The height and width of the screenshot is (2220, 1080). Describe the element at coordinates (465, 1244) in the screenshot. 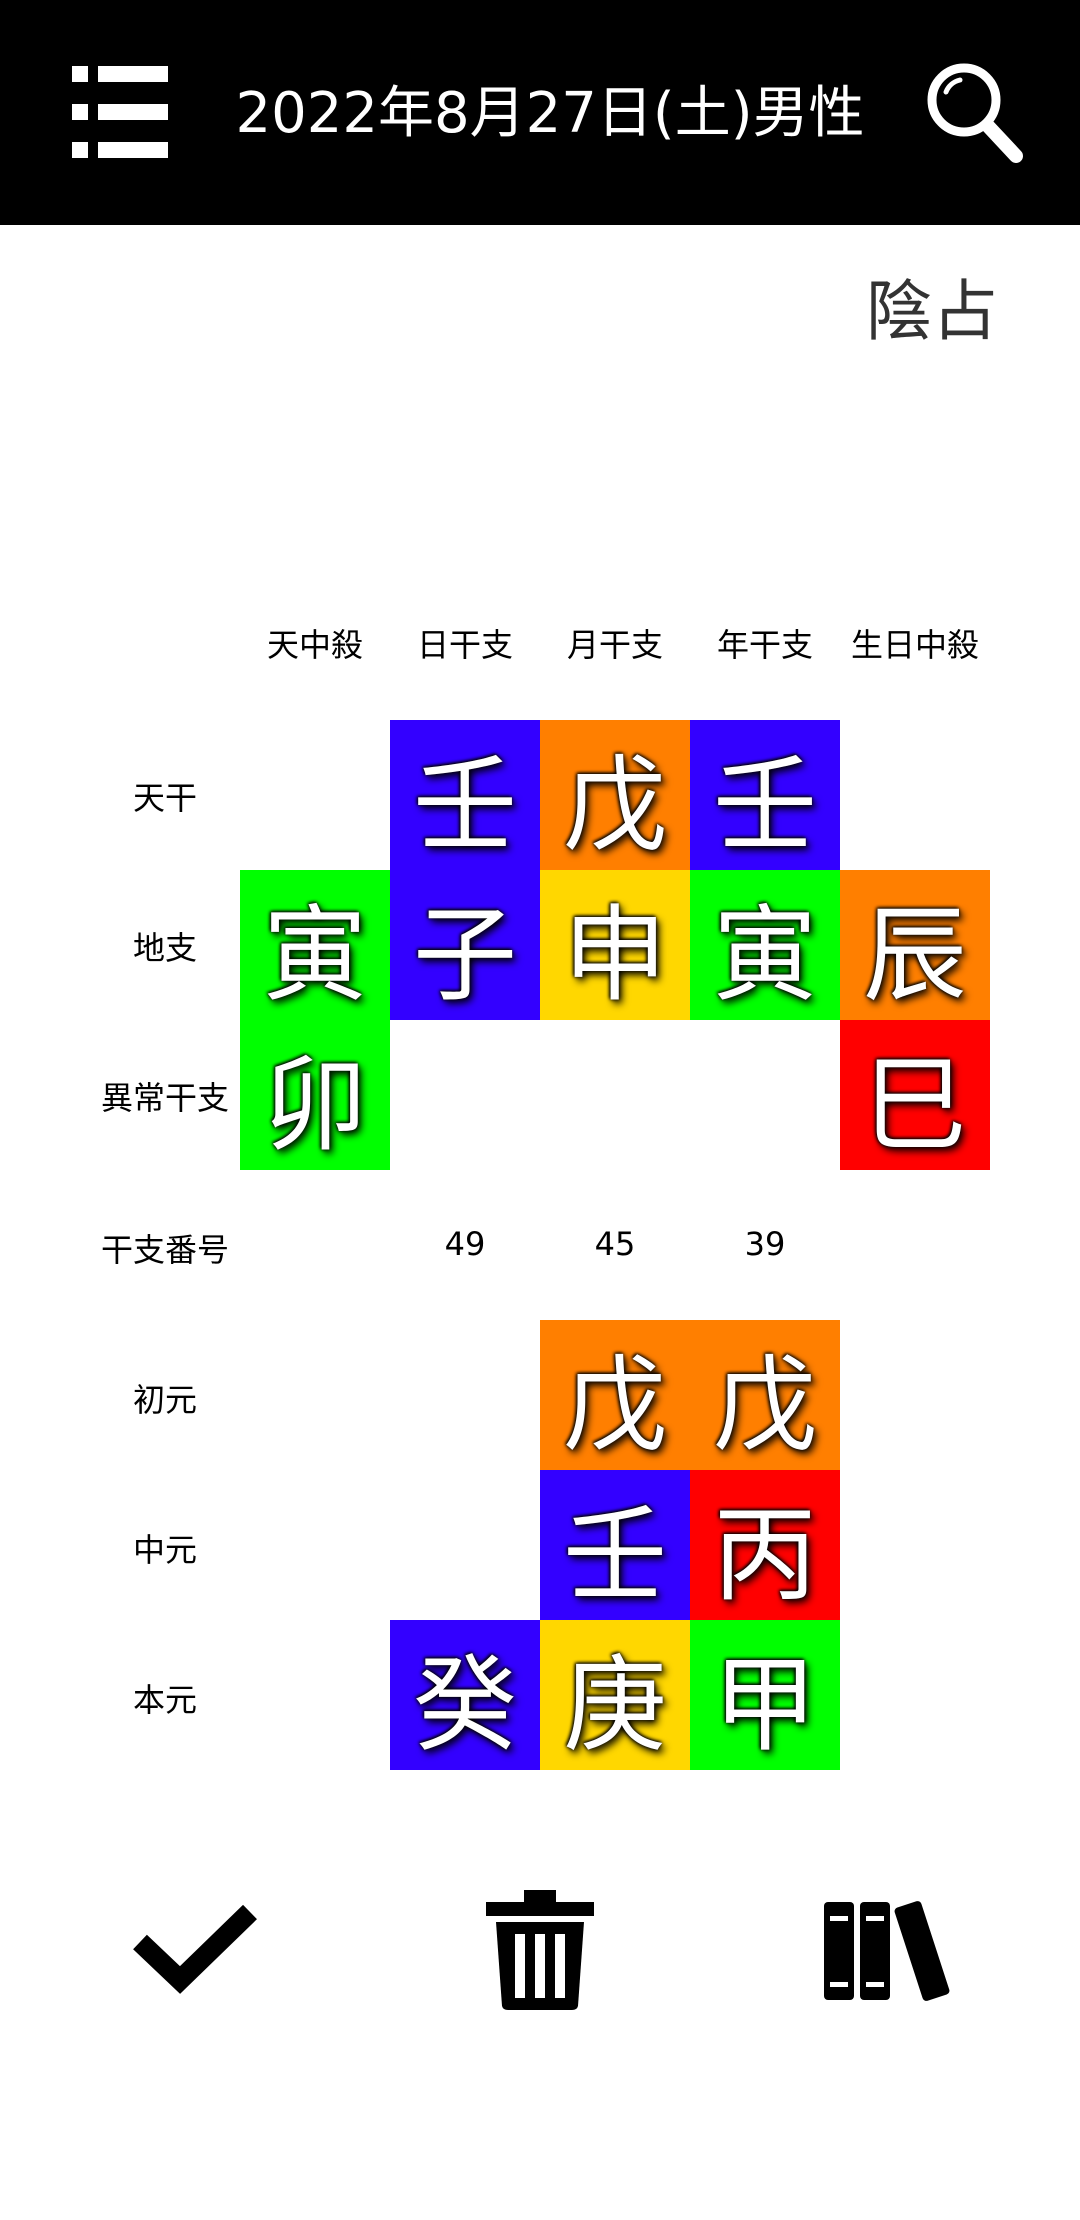

I see `number-day: 49` at that location.